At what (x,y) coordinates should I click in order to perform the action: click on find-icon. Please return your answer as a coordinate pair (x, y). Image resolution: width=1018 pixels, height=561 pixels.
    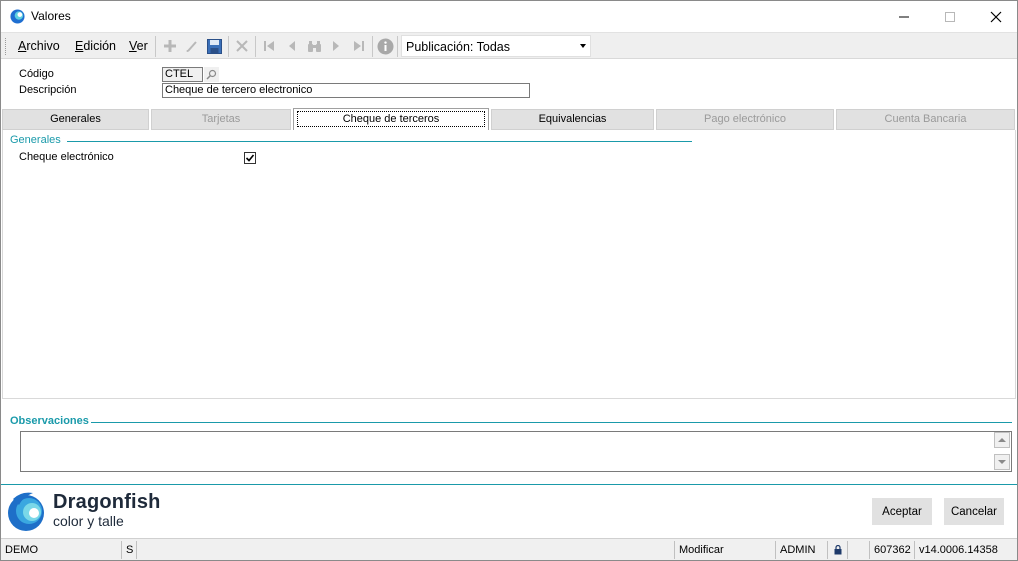
    Looking at the image, I should click on (314, 46).